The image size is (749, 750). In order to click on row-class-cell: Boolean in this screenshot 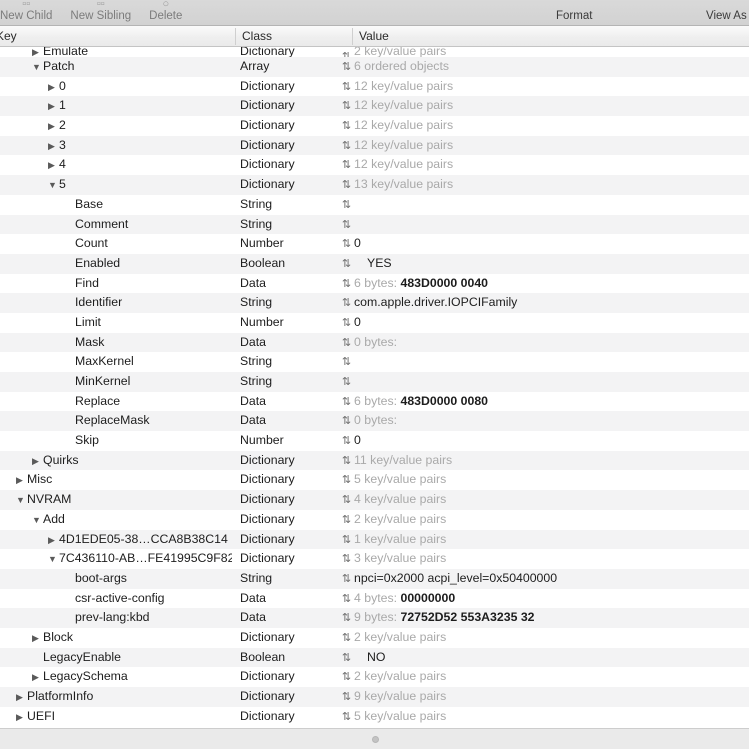, I will do `click(294, 658)`.